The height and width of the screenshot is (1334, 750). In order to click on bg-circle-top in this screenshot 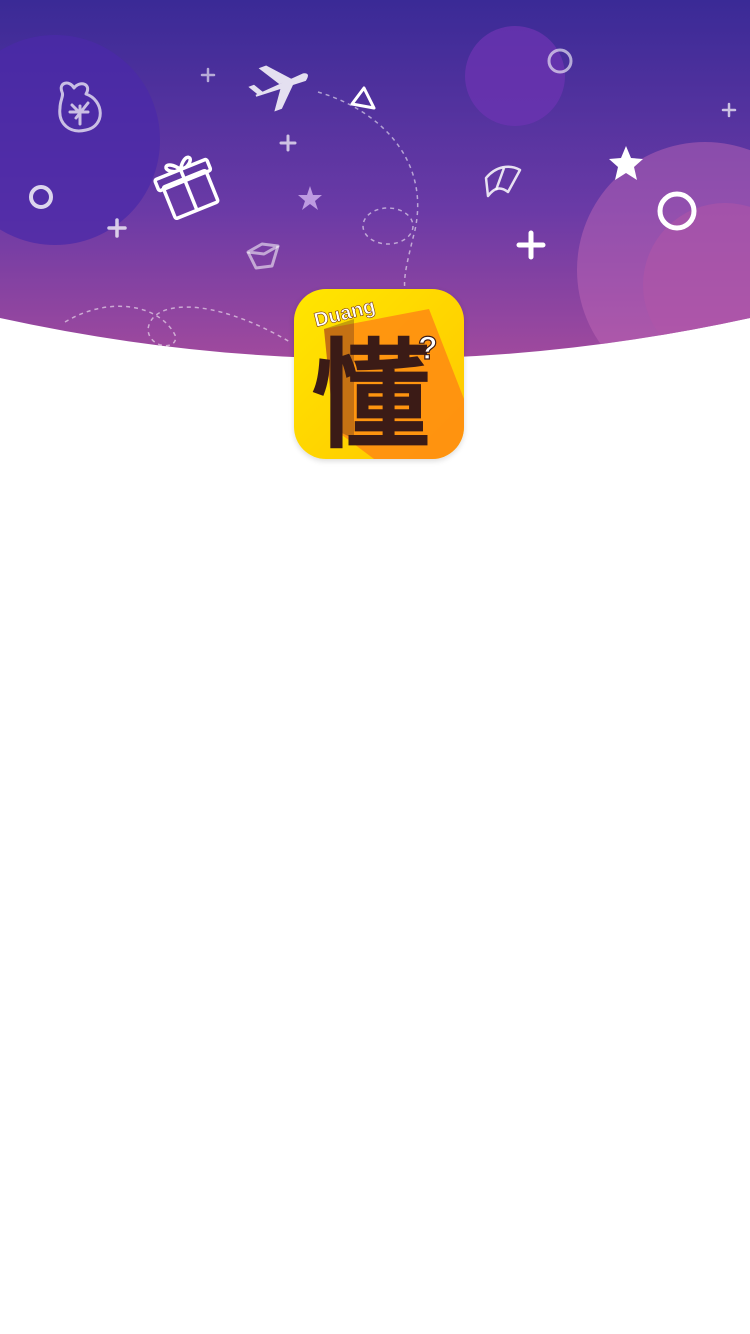, I will do `click(515, 76)`.